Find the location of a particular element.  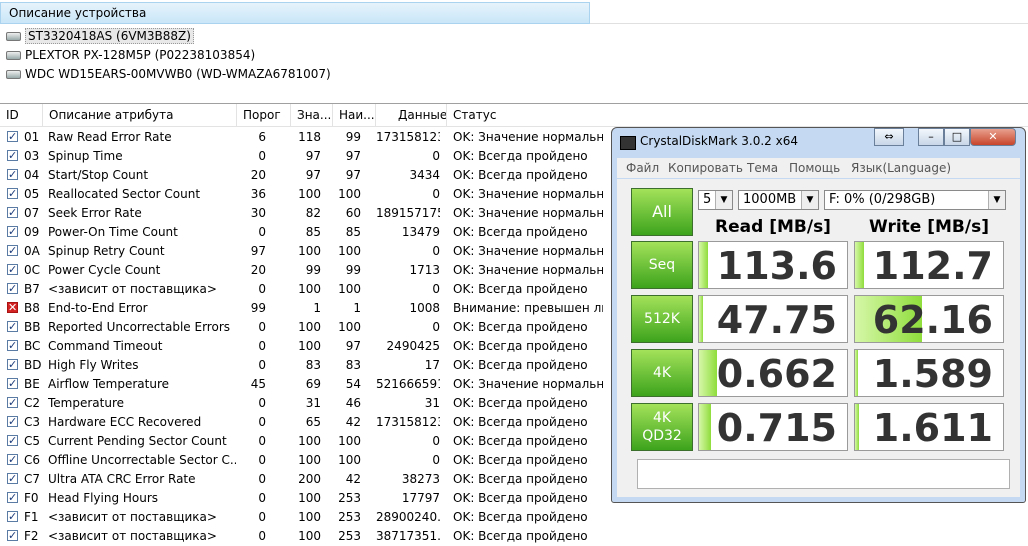

test-button-4k-qd32: 4K QD32 is located at coordinates (662, 427).